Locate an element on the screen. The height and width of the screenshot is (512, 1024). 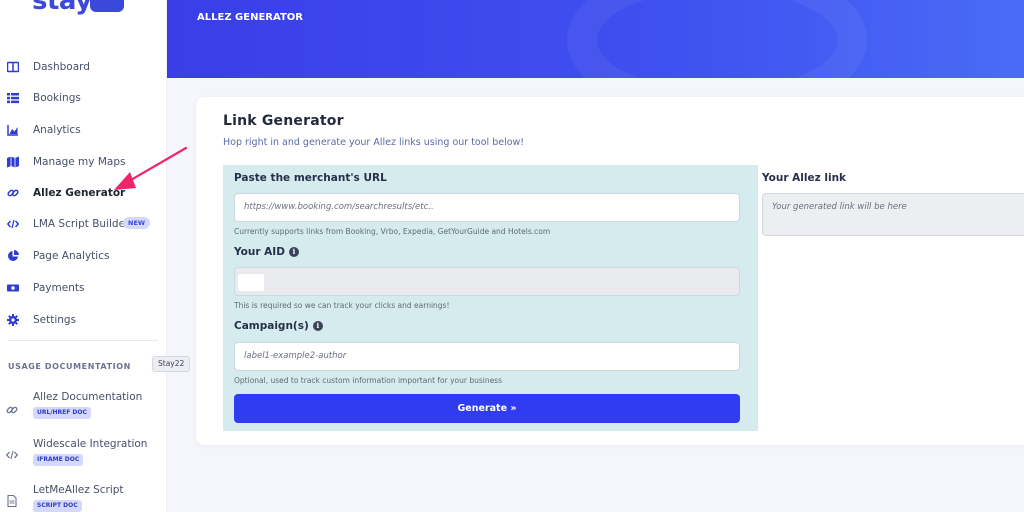
aid-value-chip is located at coordinates (251, 282).